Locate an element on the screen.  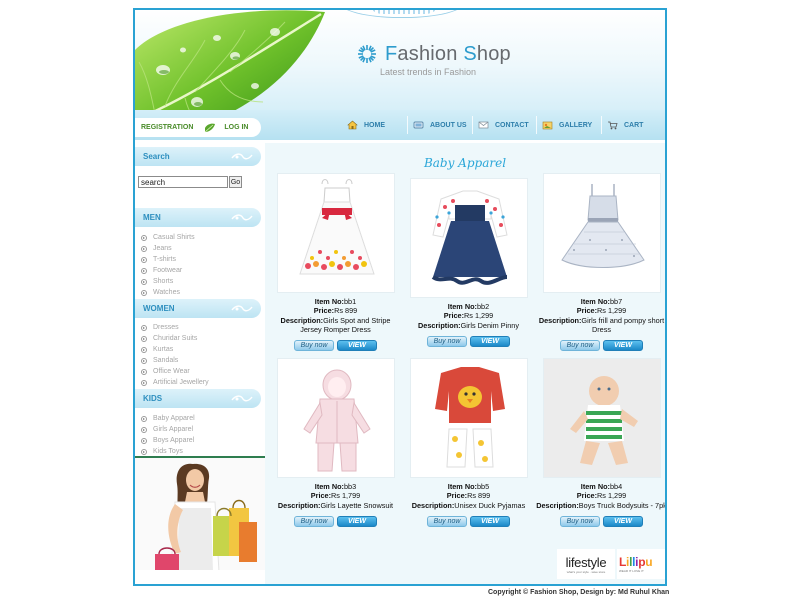
category-link: Artificial Jewellery is located at coordinates (175, 382).